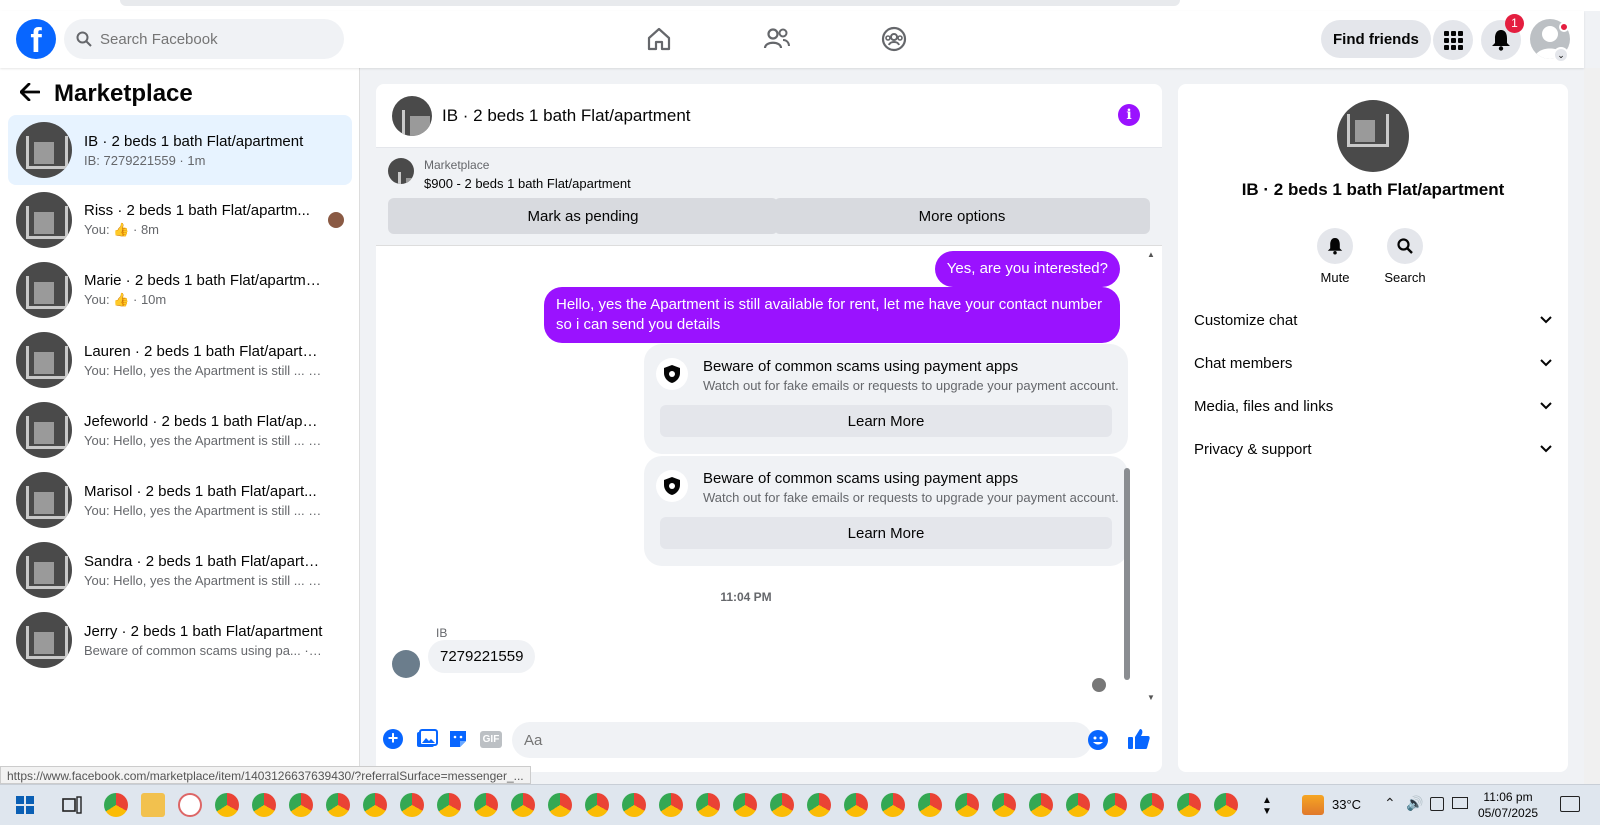 This screenshot has width=1600, height=825. I want to click on browser-tab-strip, so click(800, 5).